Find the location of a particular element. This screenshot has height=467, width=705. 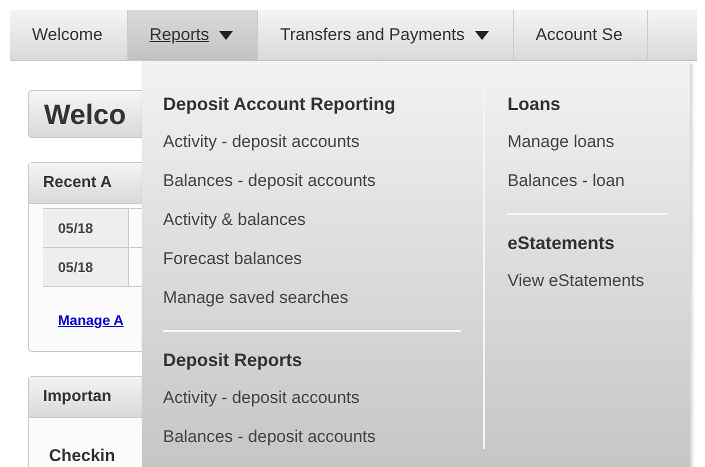

menu-heading: Loans is located at coordinates (534, 104).